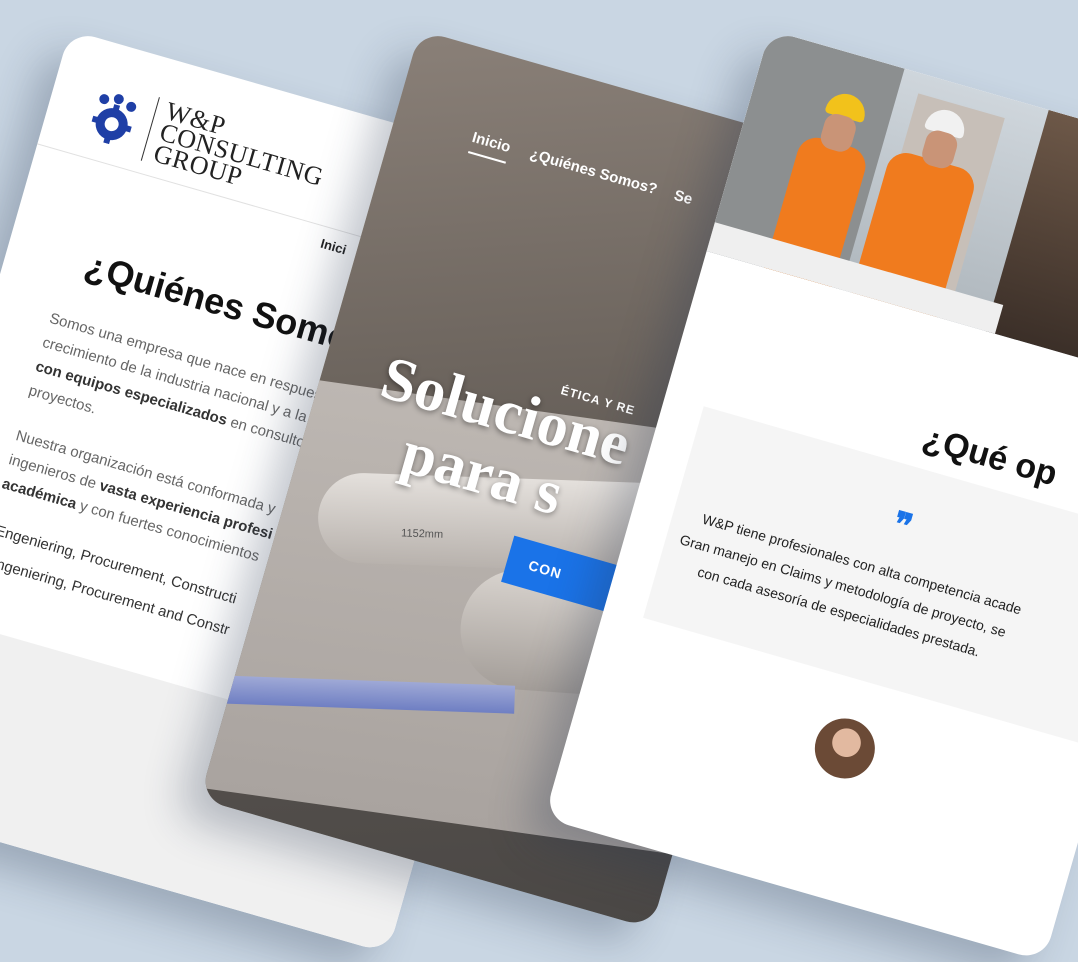 Image resolution: width=1078 pixels, height=962 pixels. What do you see at coordinates (333, 247) in the screenshot?
I see `nav-item-inicio: Inici` at bounding box center [333, 247].